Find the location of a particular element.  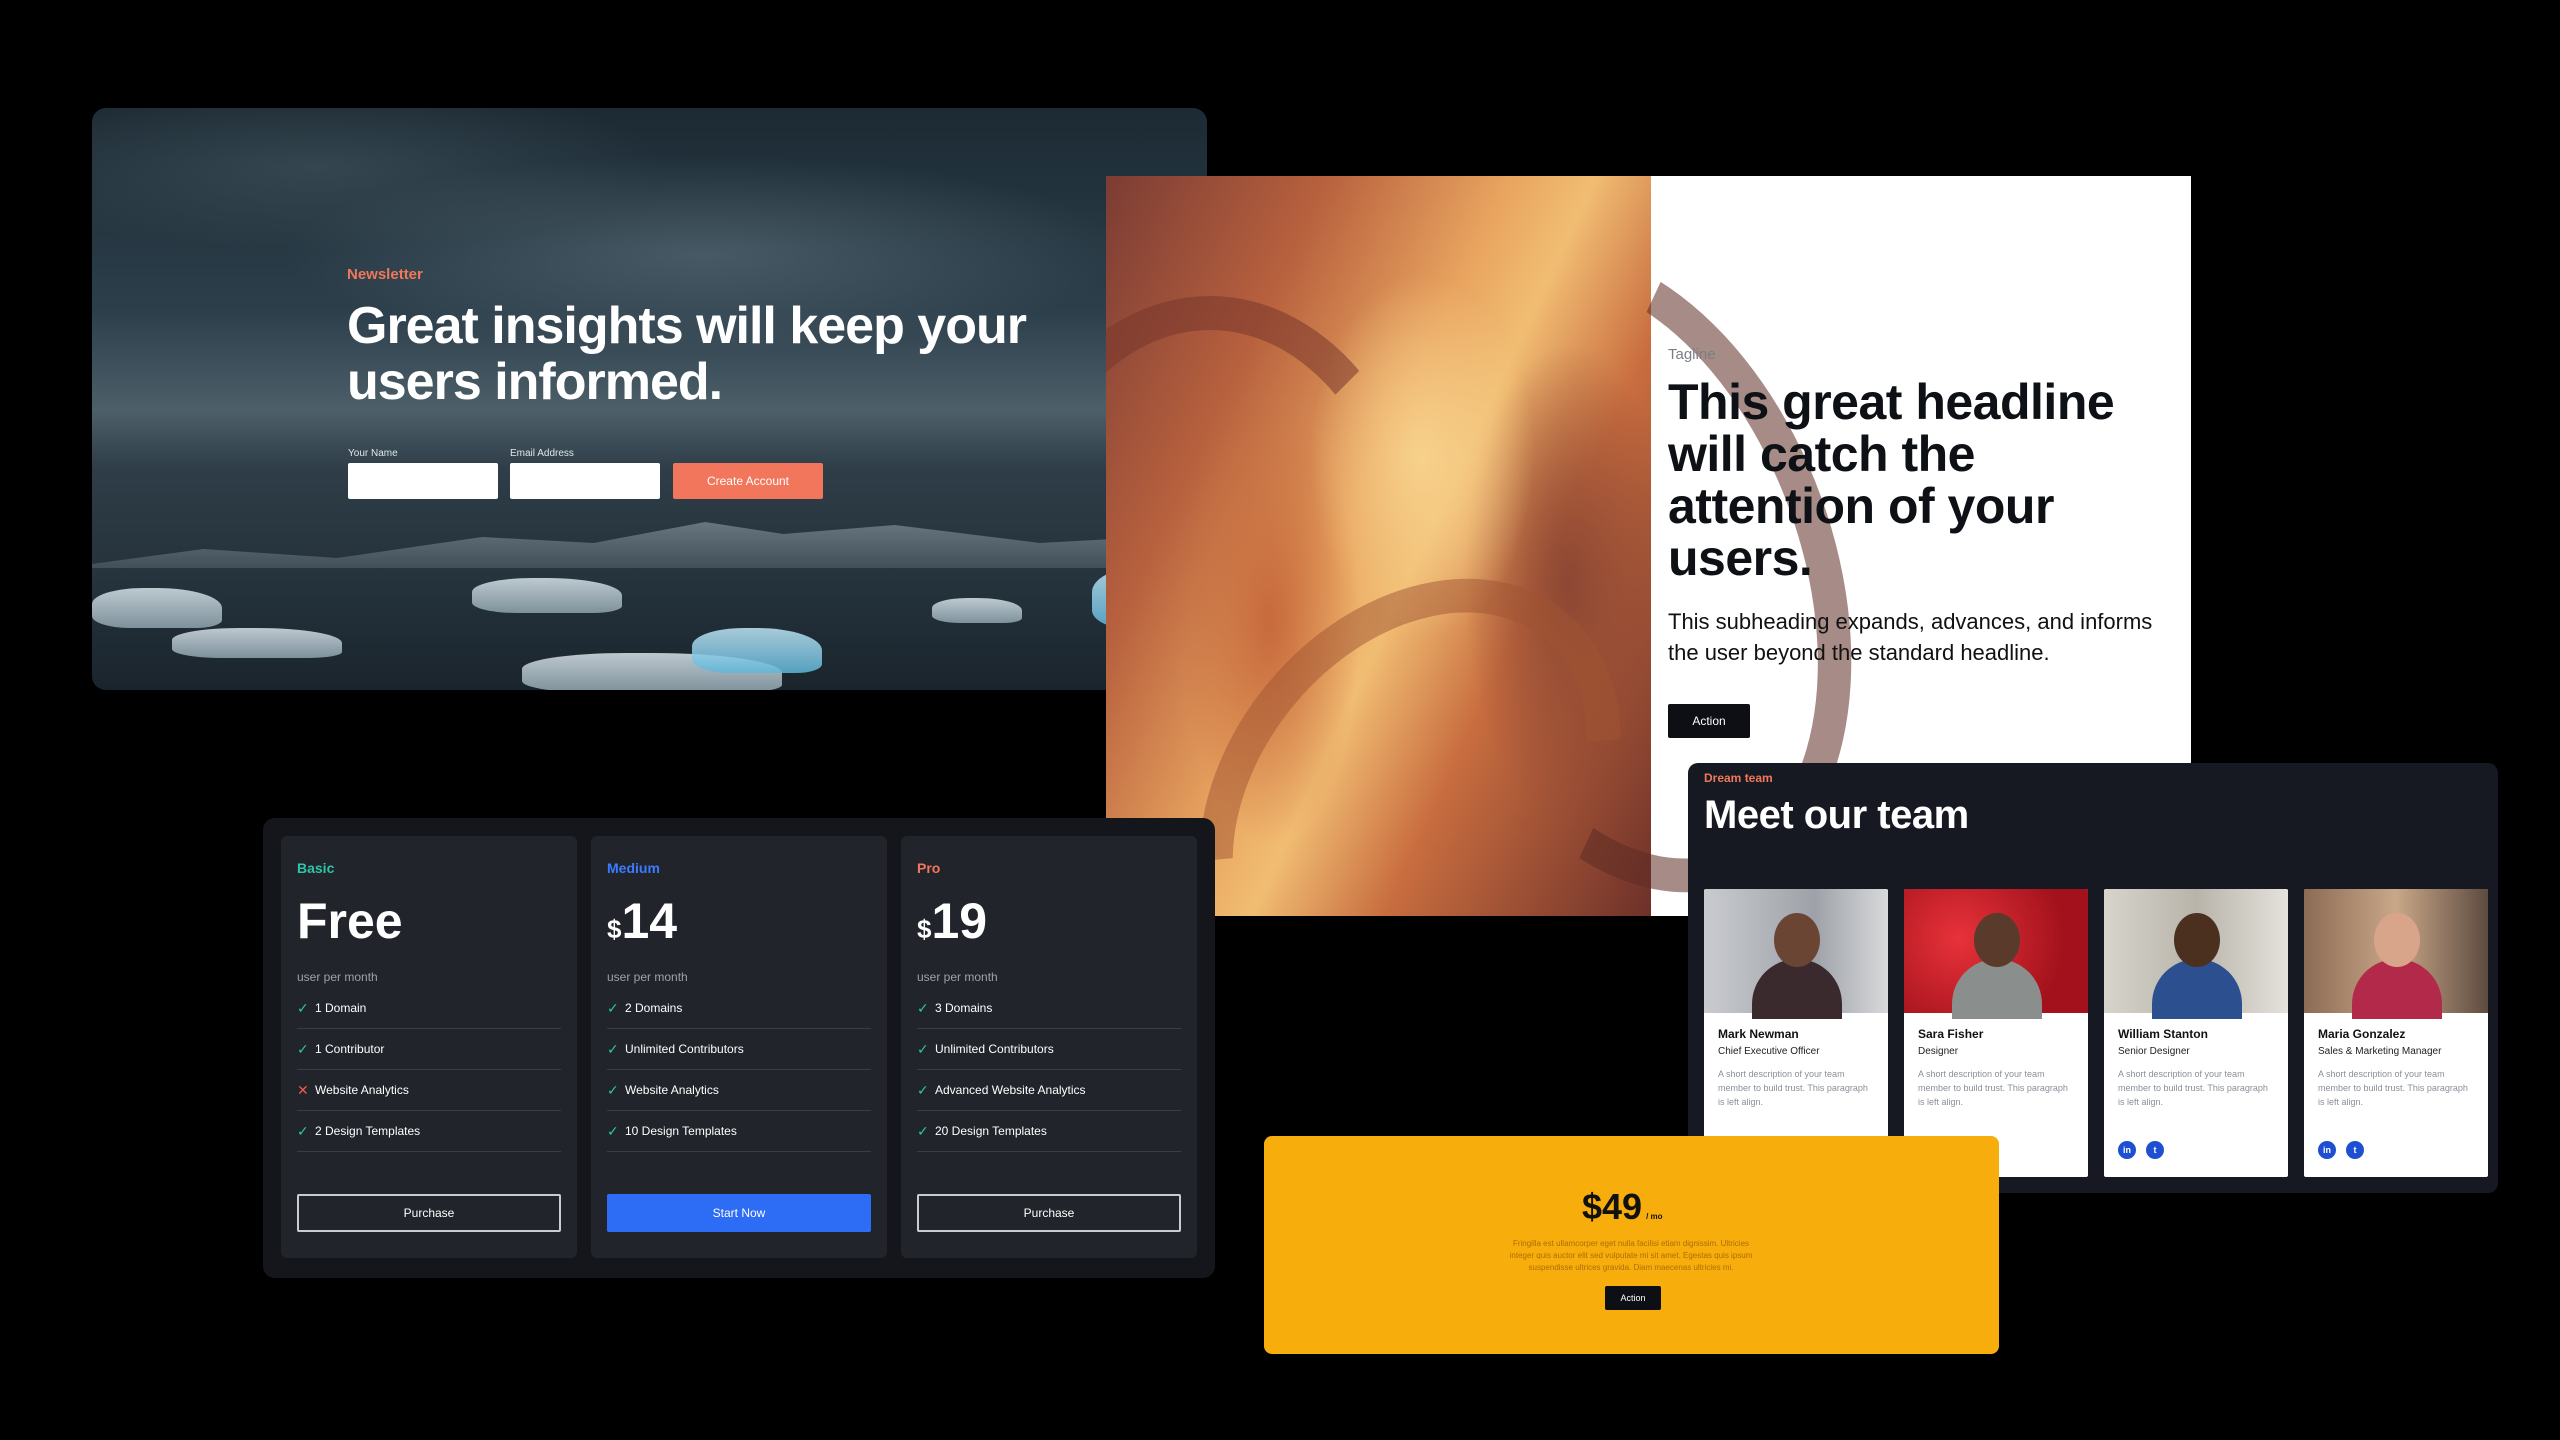

member-role: Chief Executive Officer is located at coordinates (1769, 1051).